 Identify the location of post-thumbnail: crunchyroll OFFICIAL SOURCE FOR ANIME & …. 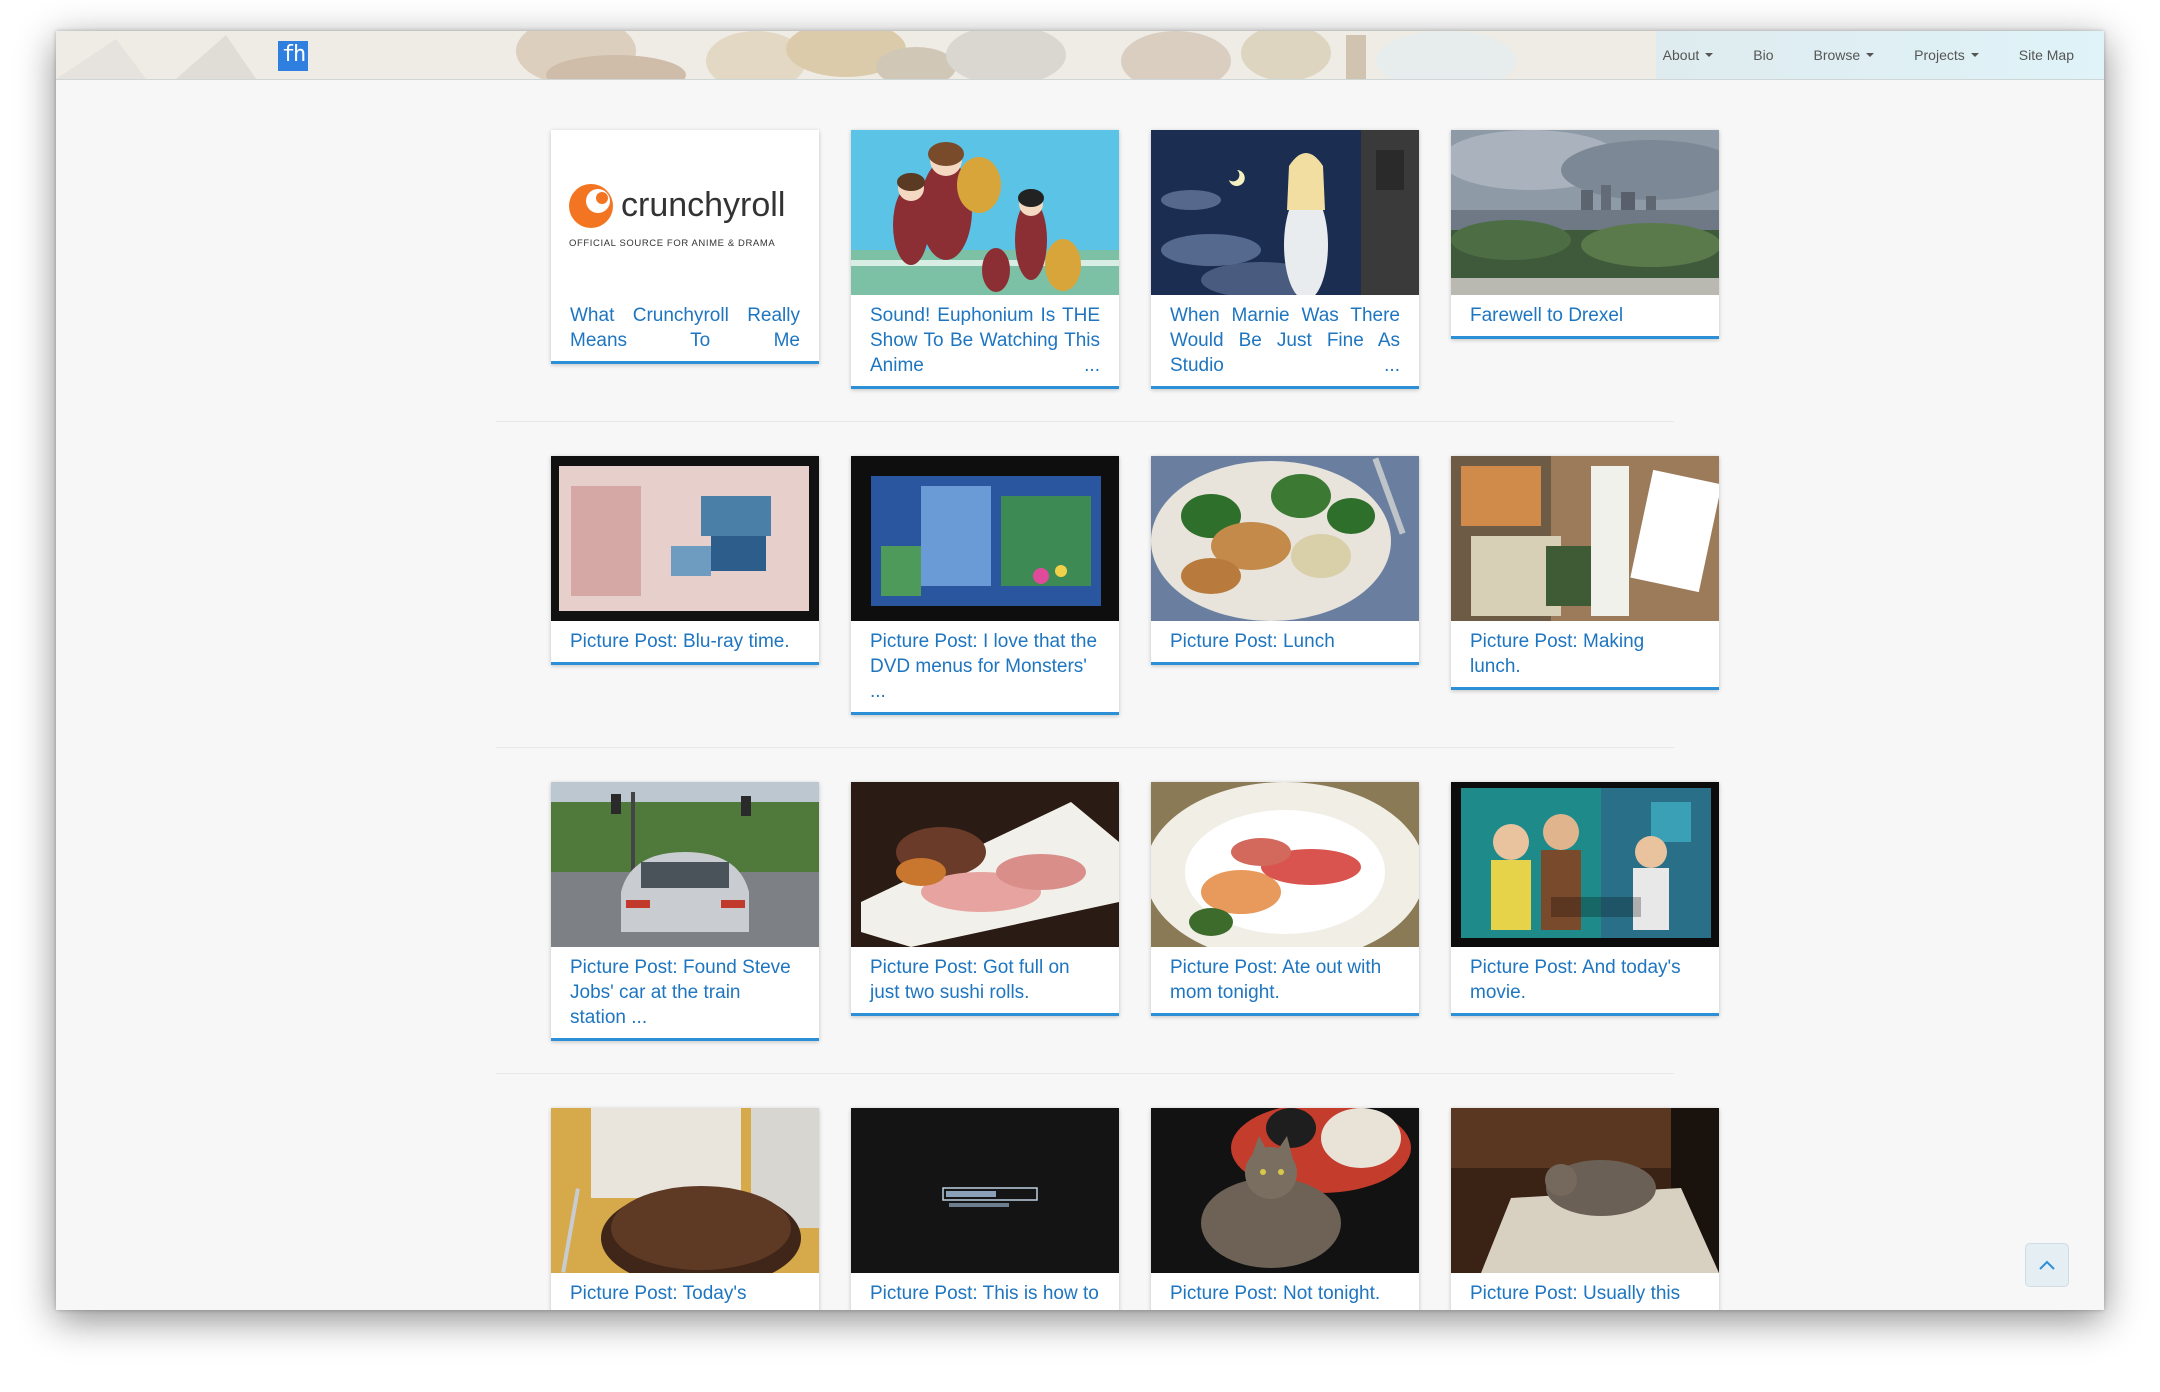
(685, 212).